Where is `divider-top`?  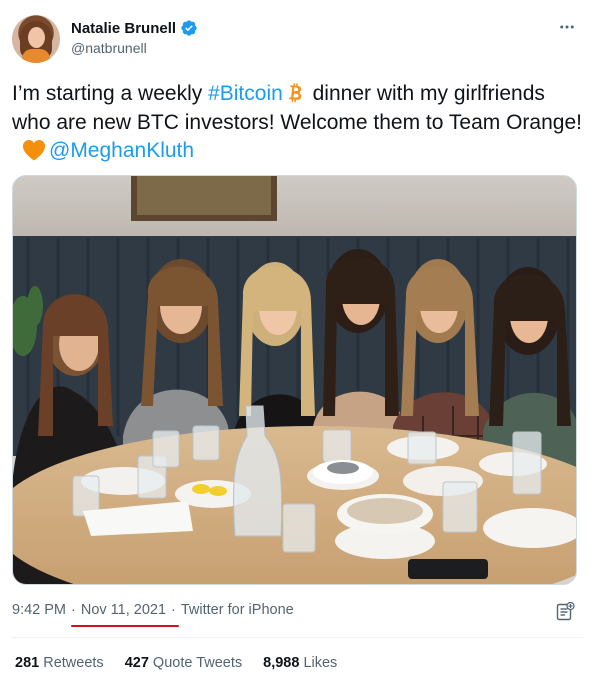
divider-top is located at coordinates (297, 637).